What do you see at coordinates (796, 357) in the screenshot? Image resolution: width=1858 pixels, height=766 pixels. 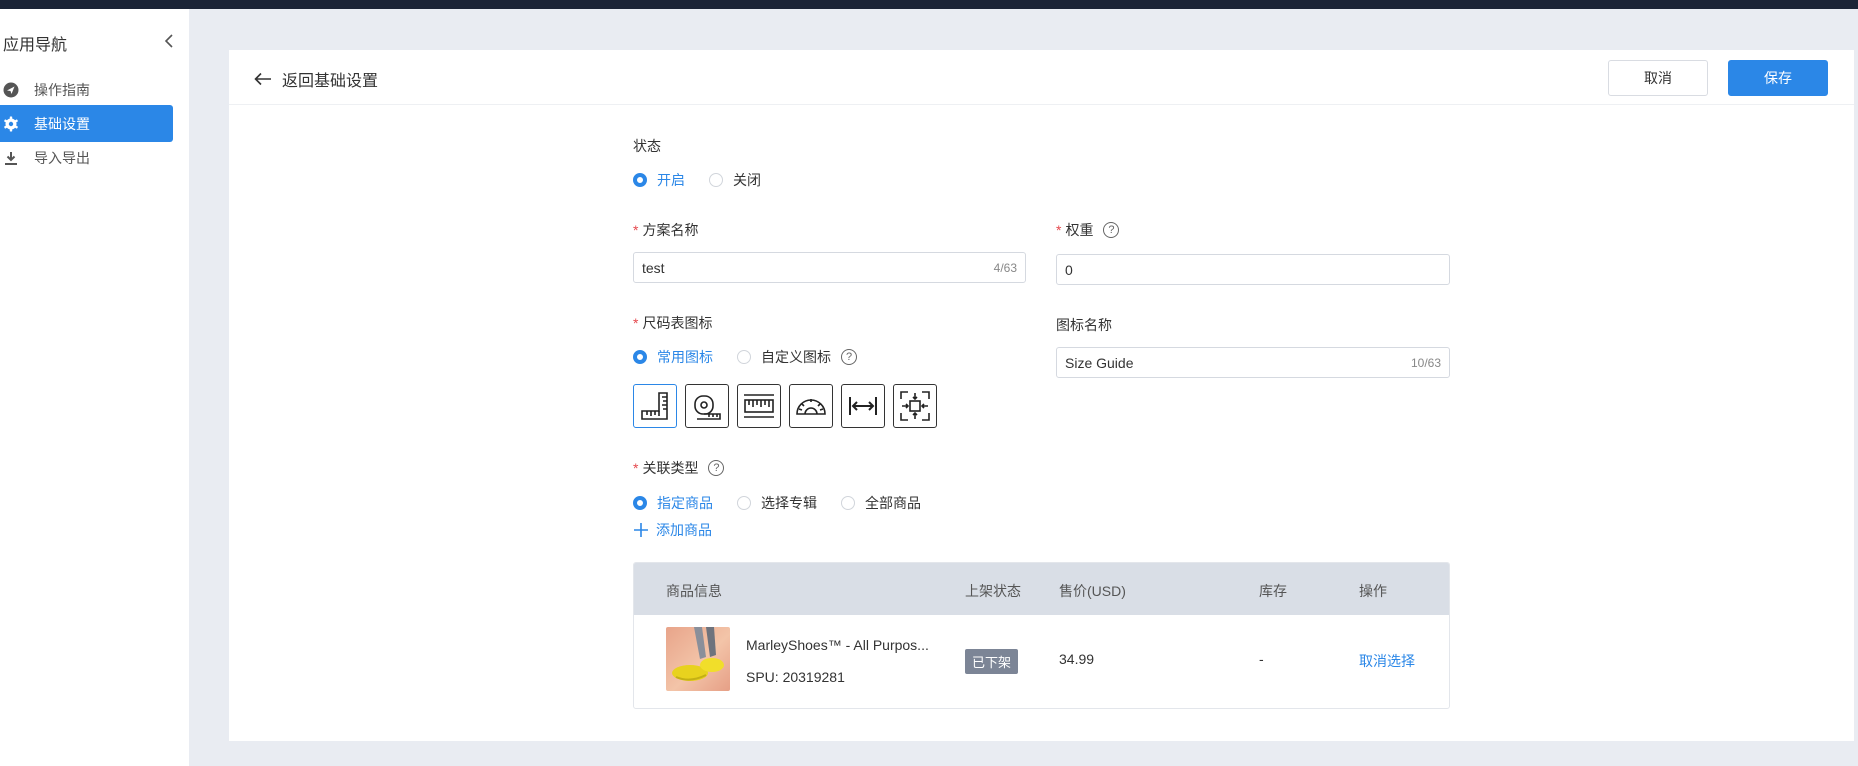 I see `custom-icon-label: 自定义图标` at bounding box center [796, 357].